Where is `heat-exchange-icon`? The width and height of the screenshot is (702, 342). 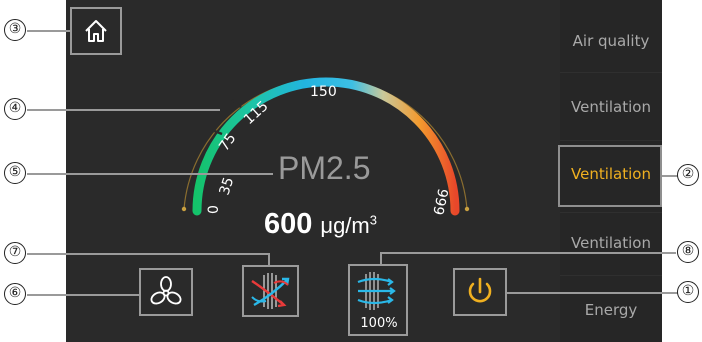
heat-exchange-icon is located at coordinates (270, 291).